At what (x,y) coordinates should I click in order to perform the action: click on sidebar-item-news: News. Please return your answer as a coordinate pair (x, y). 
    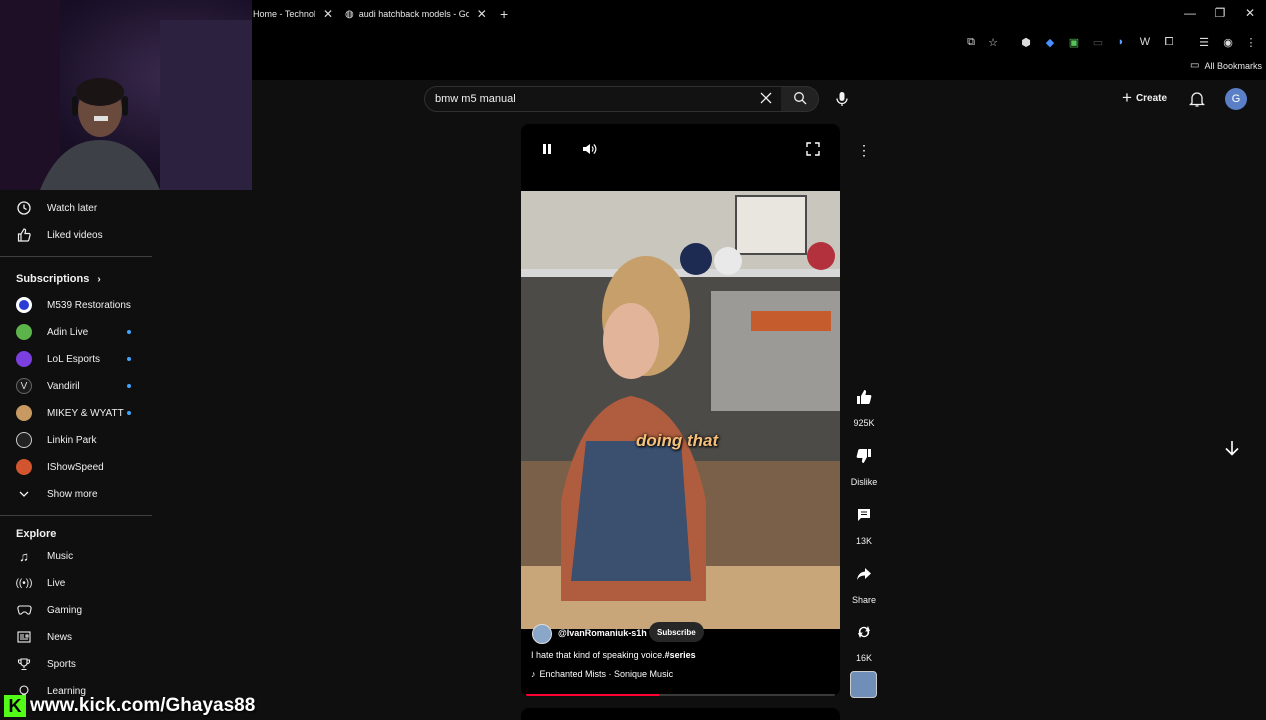
    Looking at the image, I should click on (76, 637).